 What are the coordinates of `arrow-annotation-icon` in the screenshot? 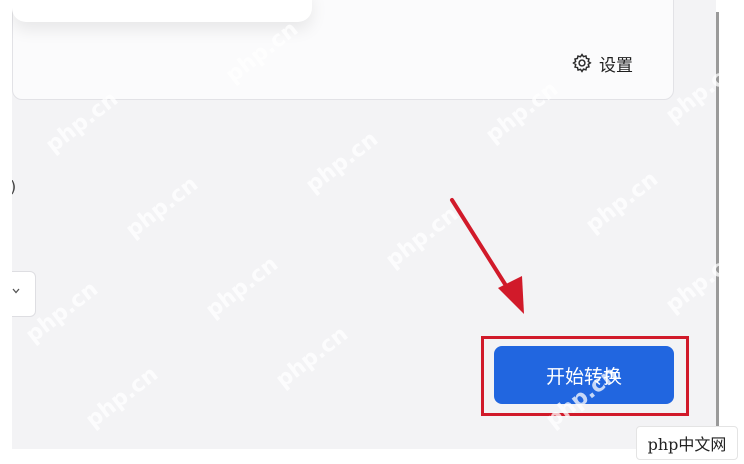 It's located at (487, 256).